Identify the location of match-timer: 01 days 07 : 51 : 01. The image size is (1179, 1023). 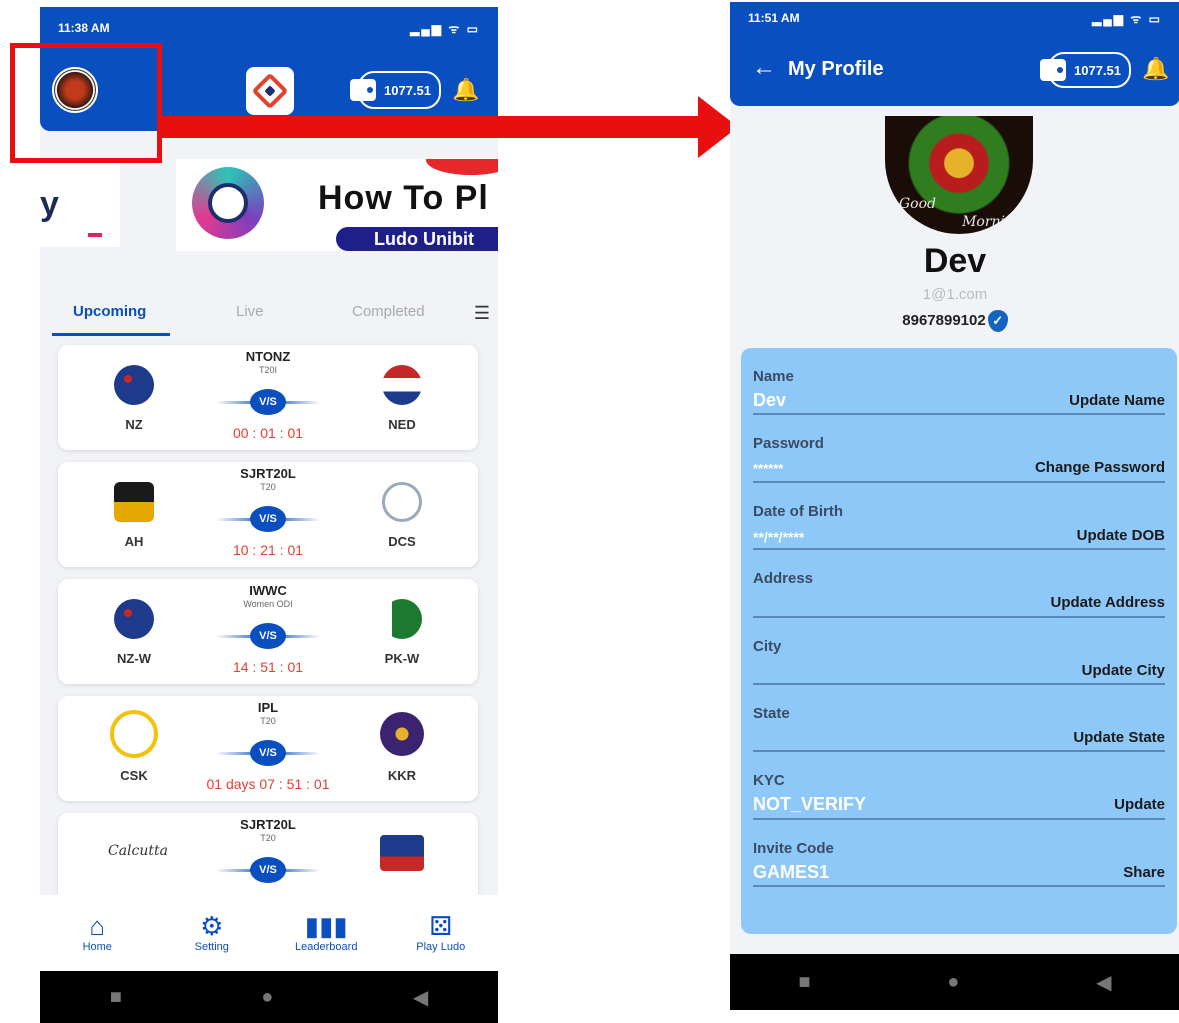
(268, 784).